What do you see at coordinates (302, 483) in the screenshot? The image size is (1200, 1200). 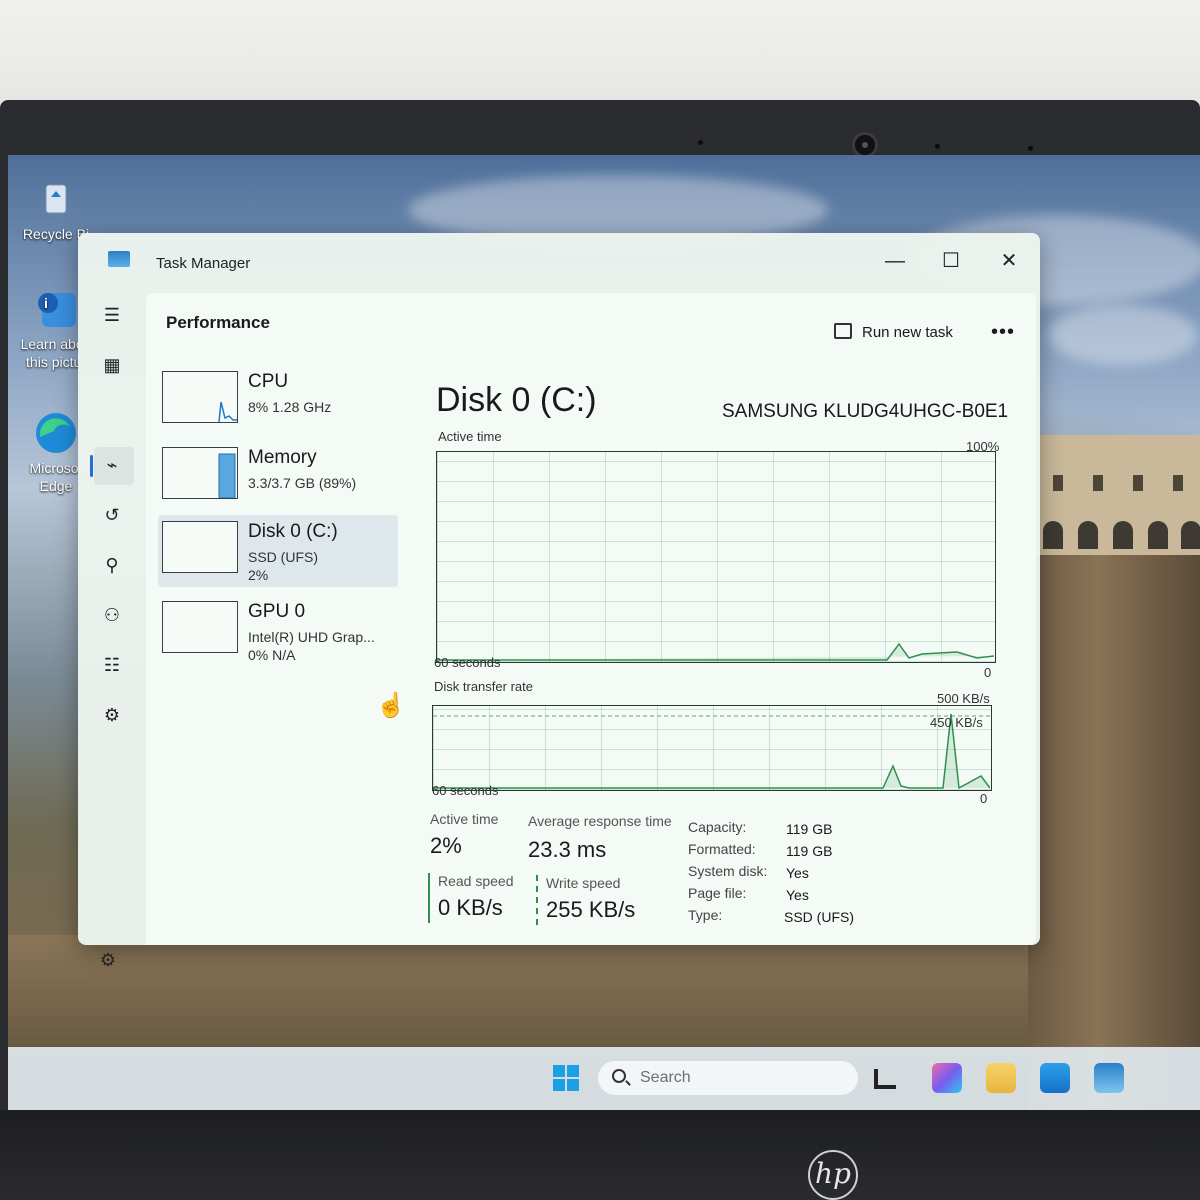 I see `device-detail: 3.3/3.7 GB (89%)` at bounding box center [302, 483].